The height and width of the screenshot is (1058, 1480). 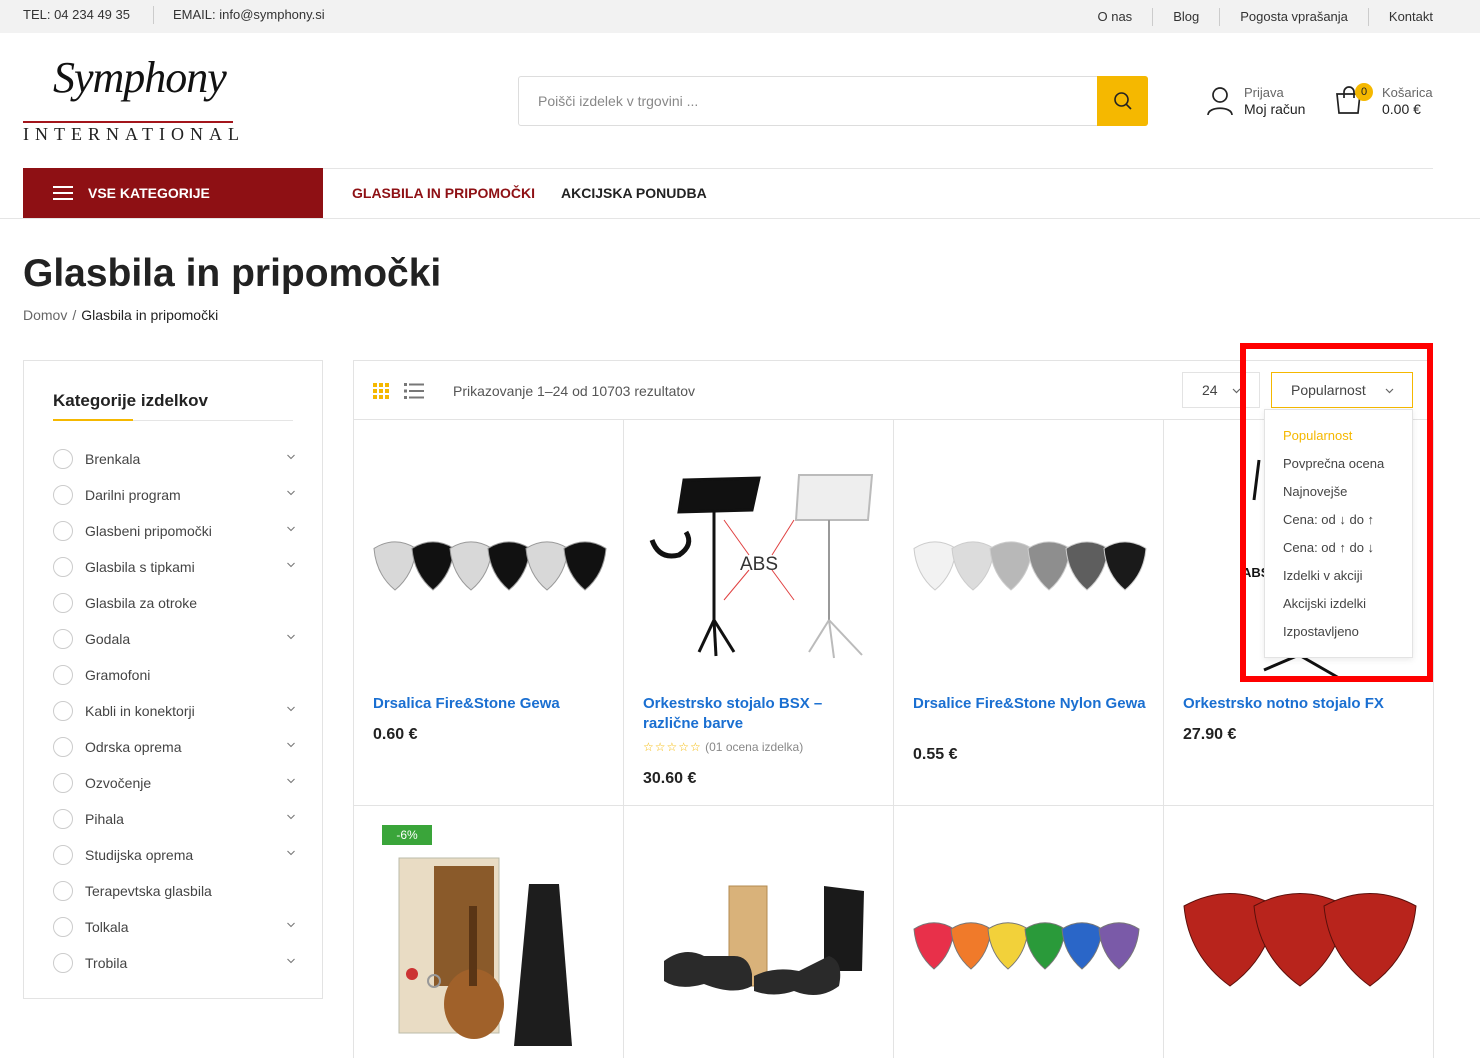 What do you see at coordinates (809, 101) in the screenshot?
I see `search-input` at bounding box center [809, 101].